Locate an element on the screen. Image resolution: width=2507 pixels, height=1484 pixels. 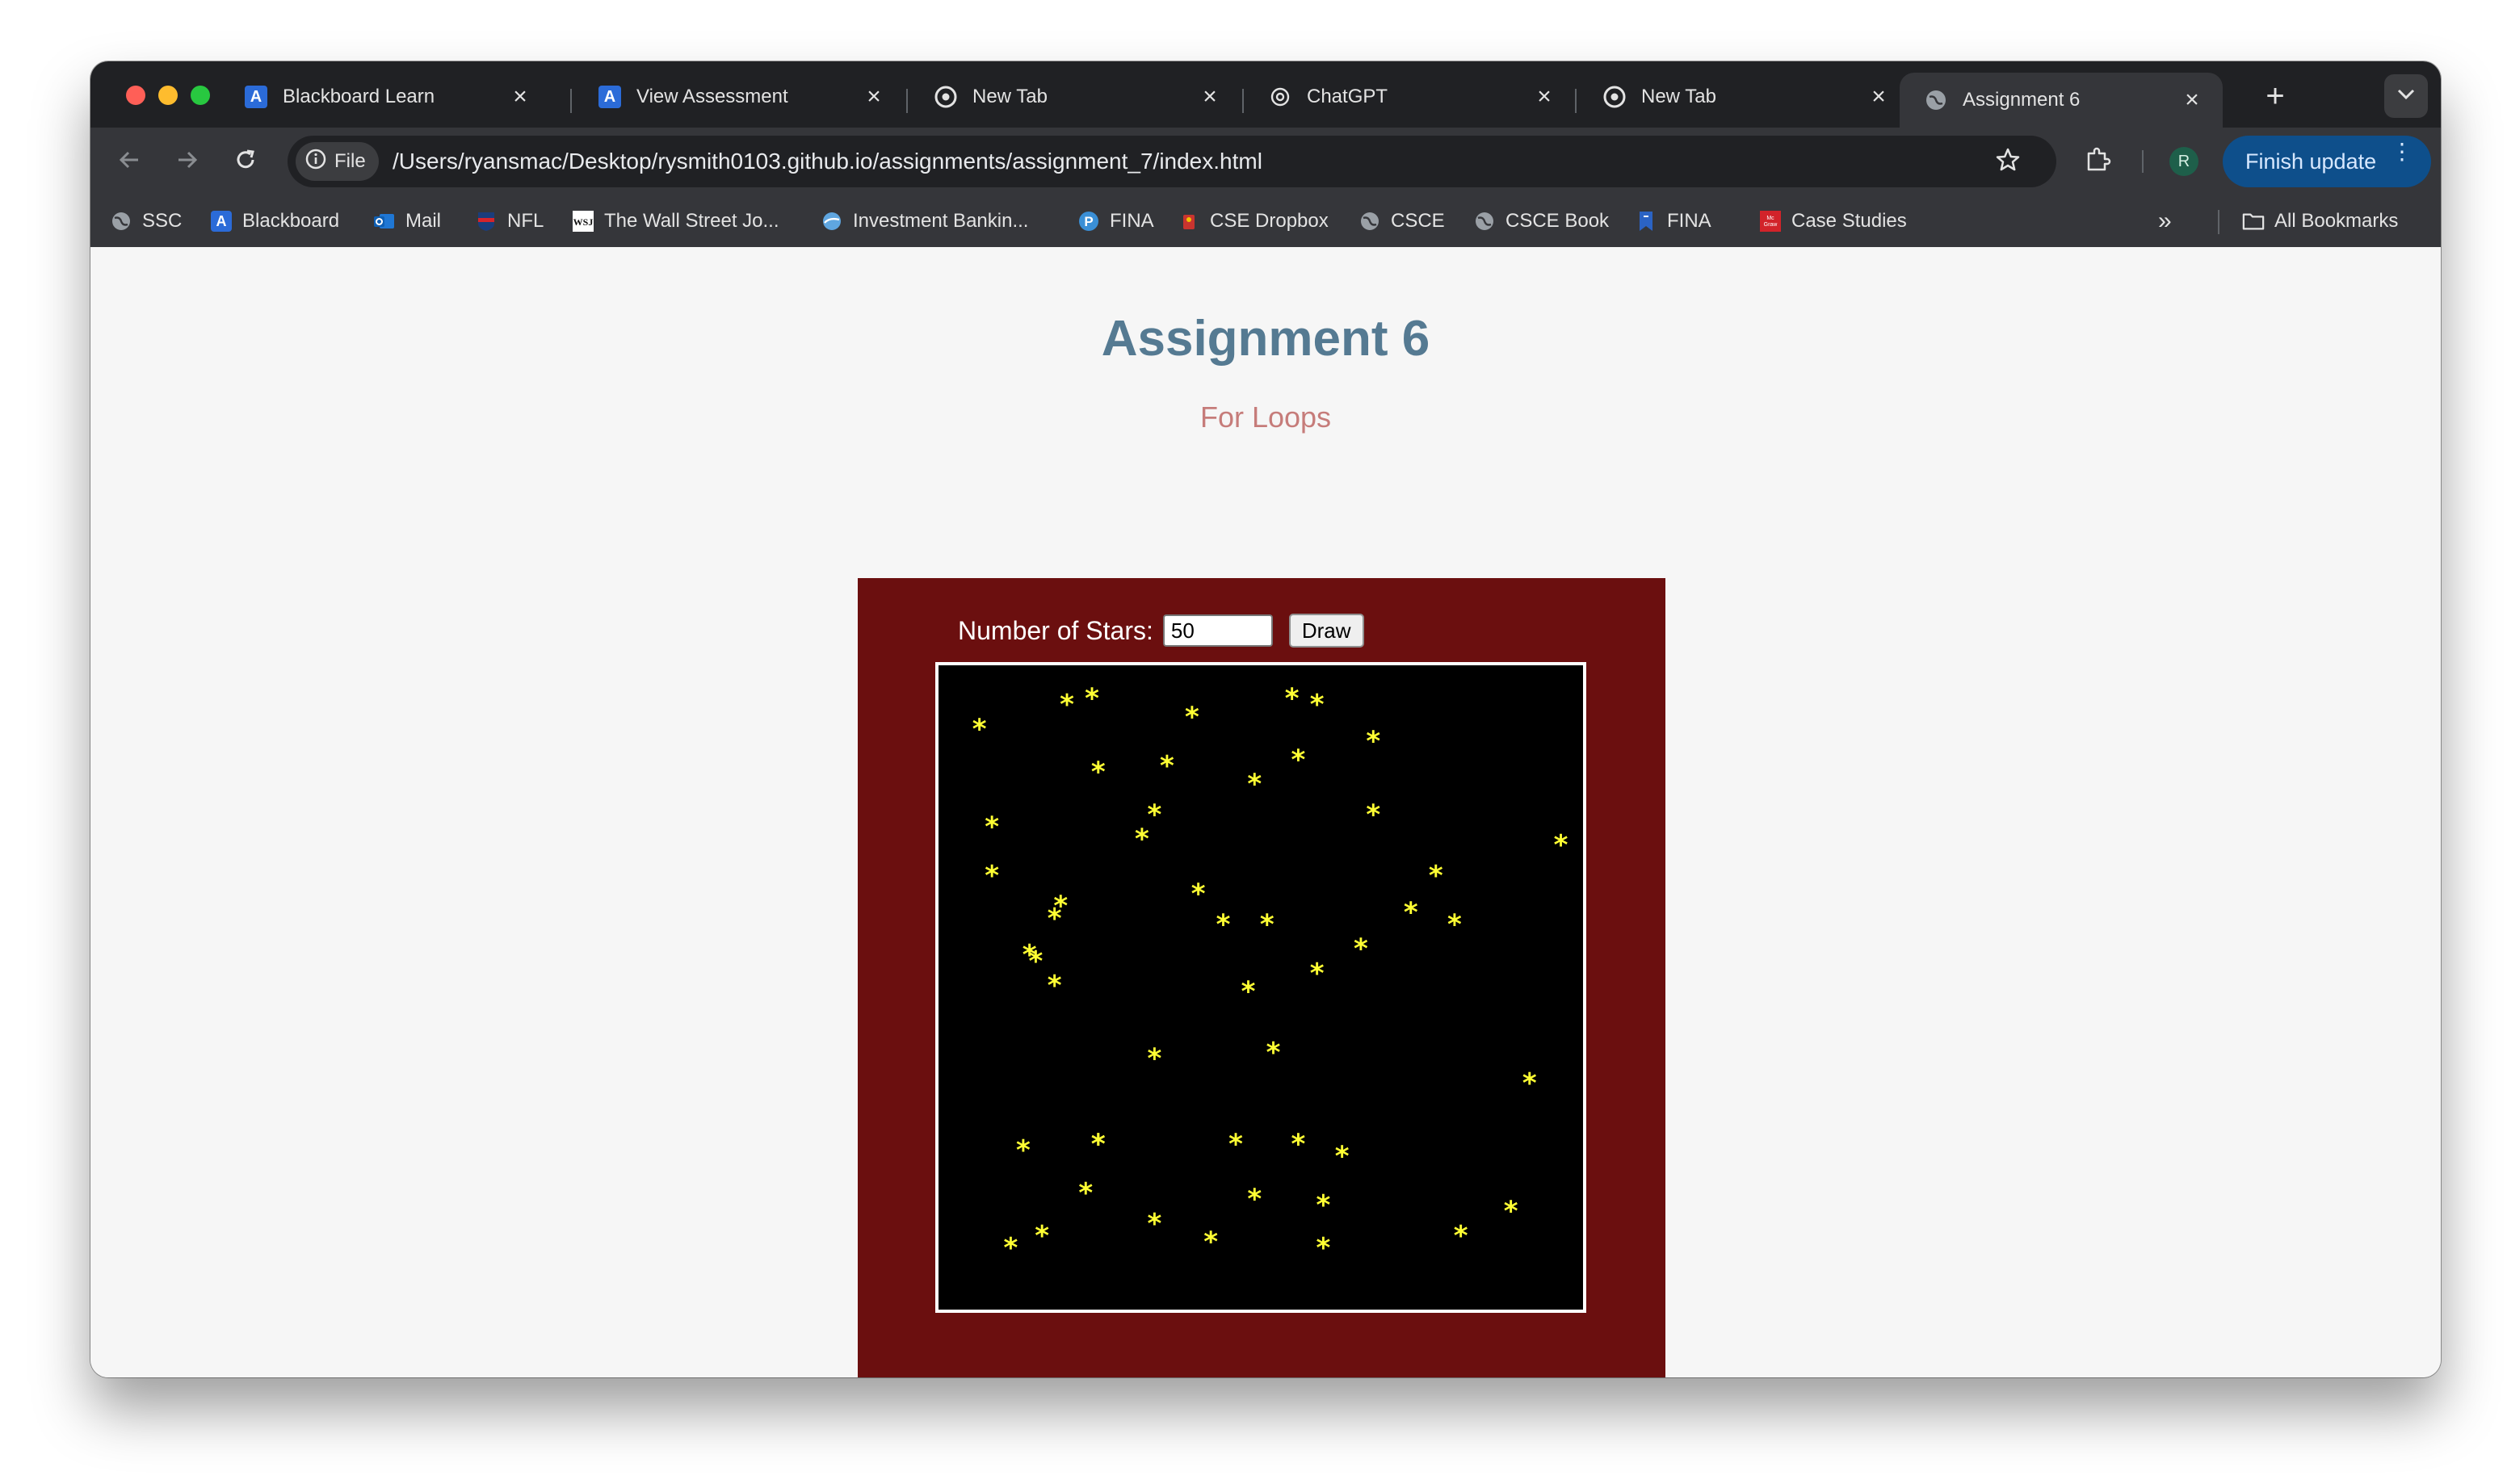
all-bookmarks-button: All Bookmarks is located at coordinates (2320, 221).